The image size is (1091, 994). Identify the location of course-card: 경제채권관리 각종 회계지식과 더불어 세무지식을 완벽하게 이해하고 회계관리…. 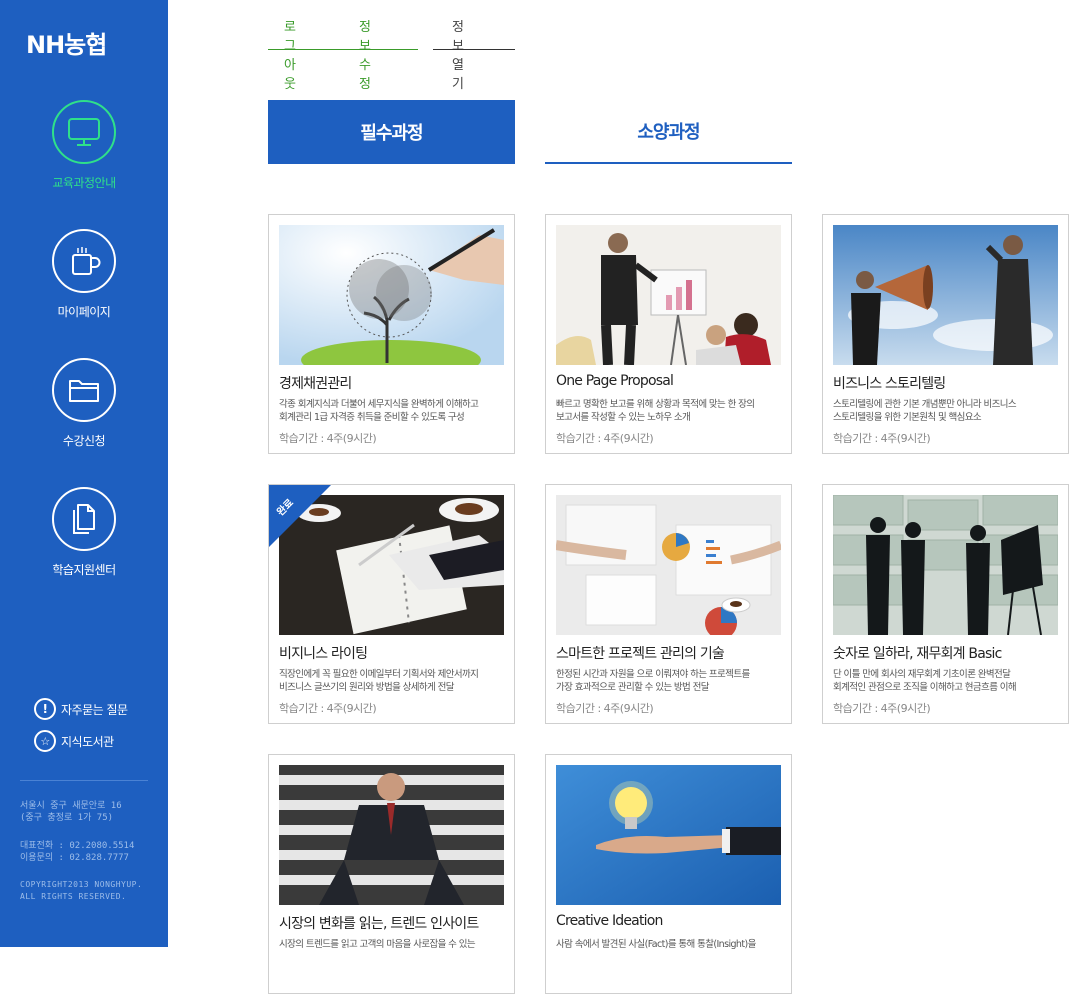
(391, 334).